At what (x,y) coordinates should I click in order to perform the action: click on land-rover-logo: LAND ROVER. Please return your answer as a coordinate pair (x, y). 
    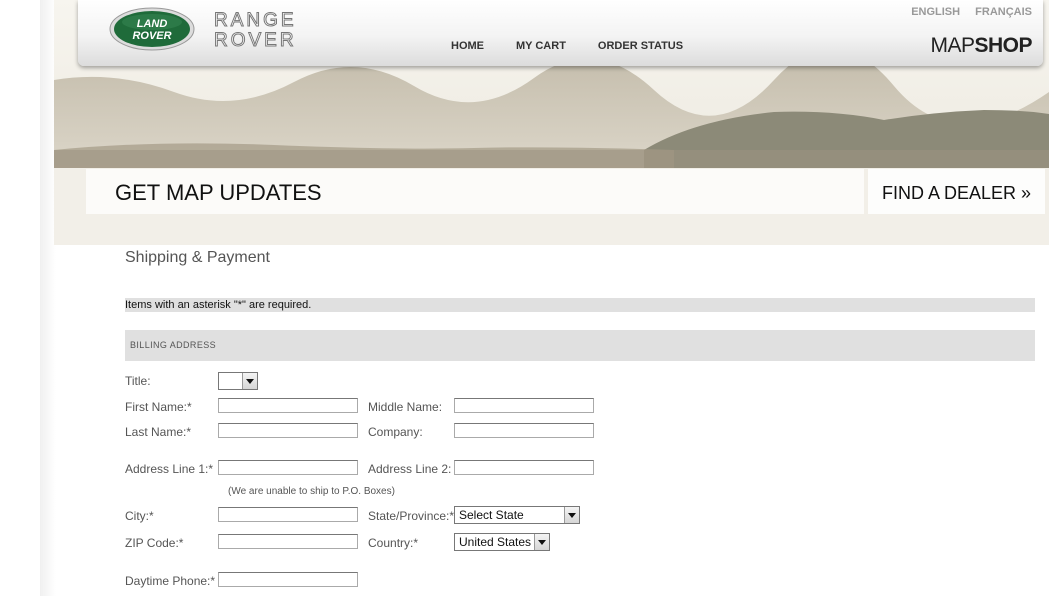
    Looking at the image, I should click on (152, 29).